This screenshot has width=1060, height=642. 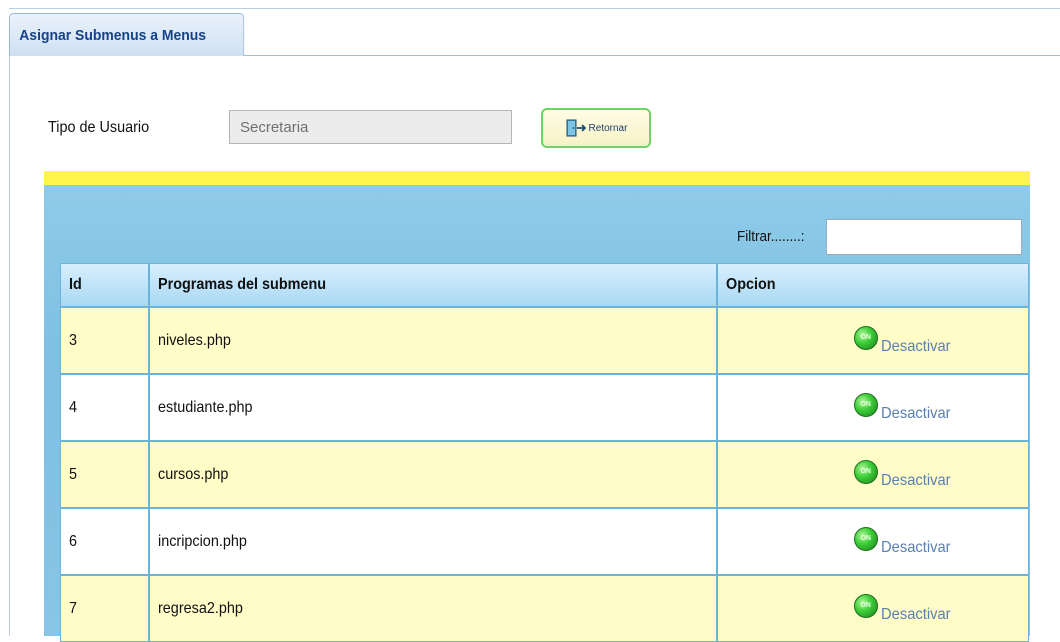 I want to click on user-type-field, so click(x=370, y=127).